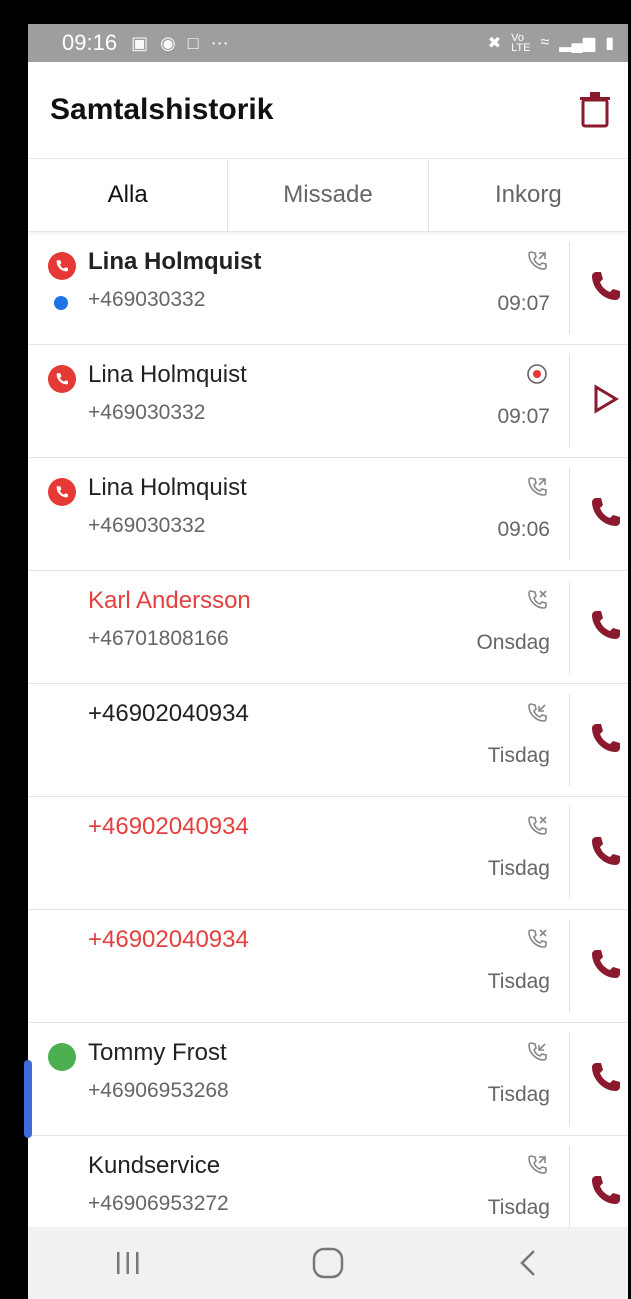 The width and height of the screenshot is (631, 1299). What do you see at coordinates (28, 1099) in the screenshot?
I see `edge-panel-handle` at bounding box center [28, 1099].